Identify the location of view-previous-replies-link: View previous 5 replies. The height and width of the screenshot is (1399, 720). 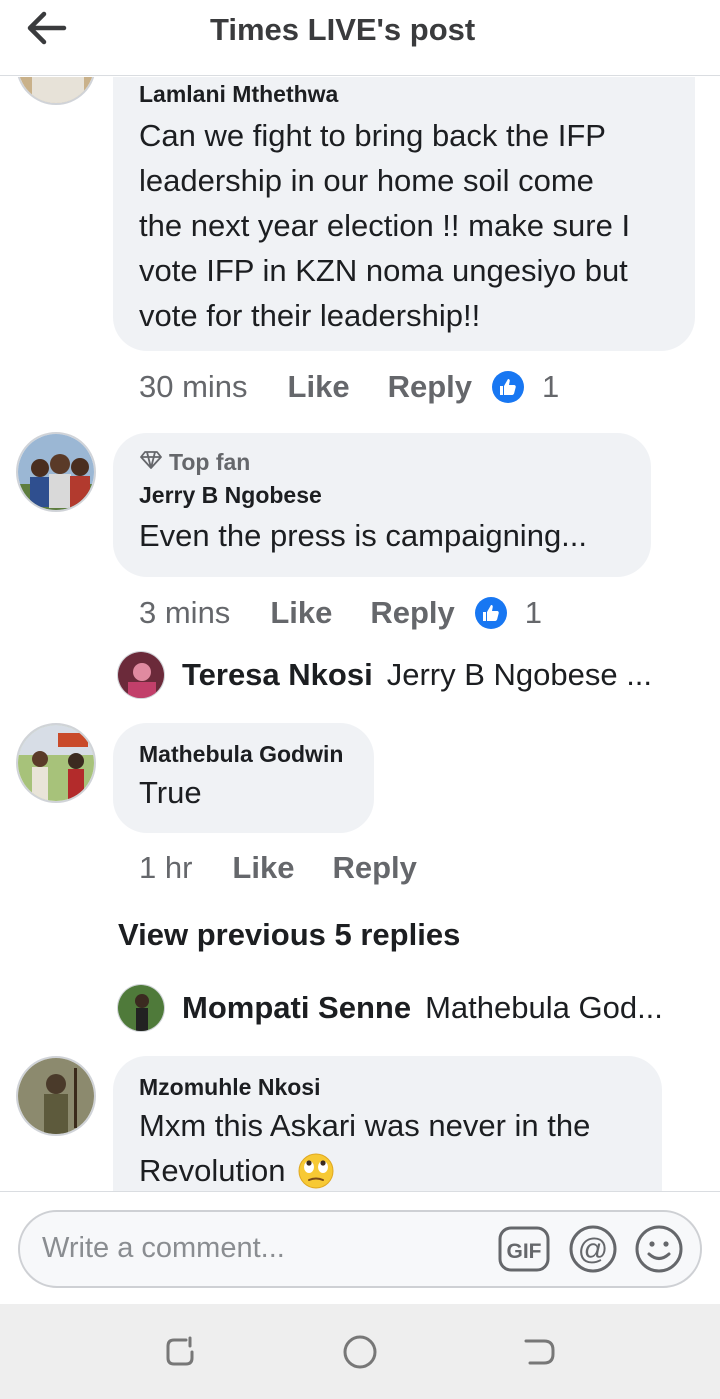
(289, 935).